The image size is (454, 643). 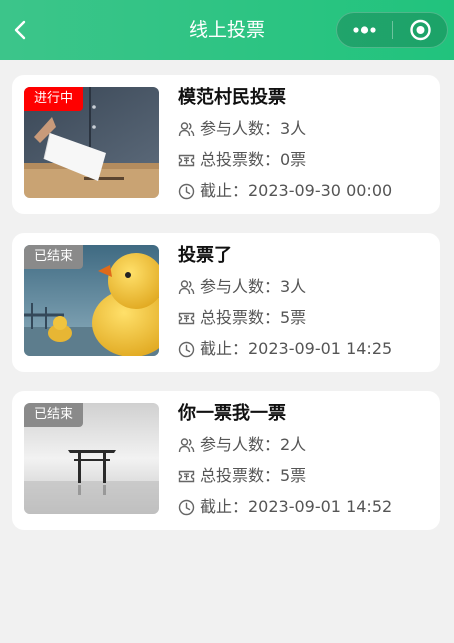 I want to click on mini-program-capsule, so click(x=392, y=30).